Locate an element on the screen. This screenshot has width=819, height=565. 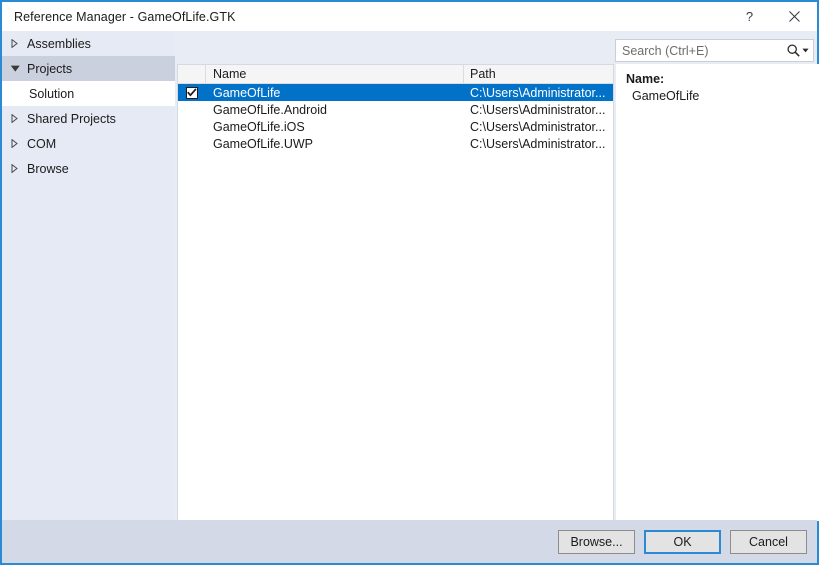
search-box is located at coordinates (714, 50).